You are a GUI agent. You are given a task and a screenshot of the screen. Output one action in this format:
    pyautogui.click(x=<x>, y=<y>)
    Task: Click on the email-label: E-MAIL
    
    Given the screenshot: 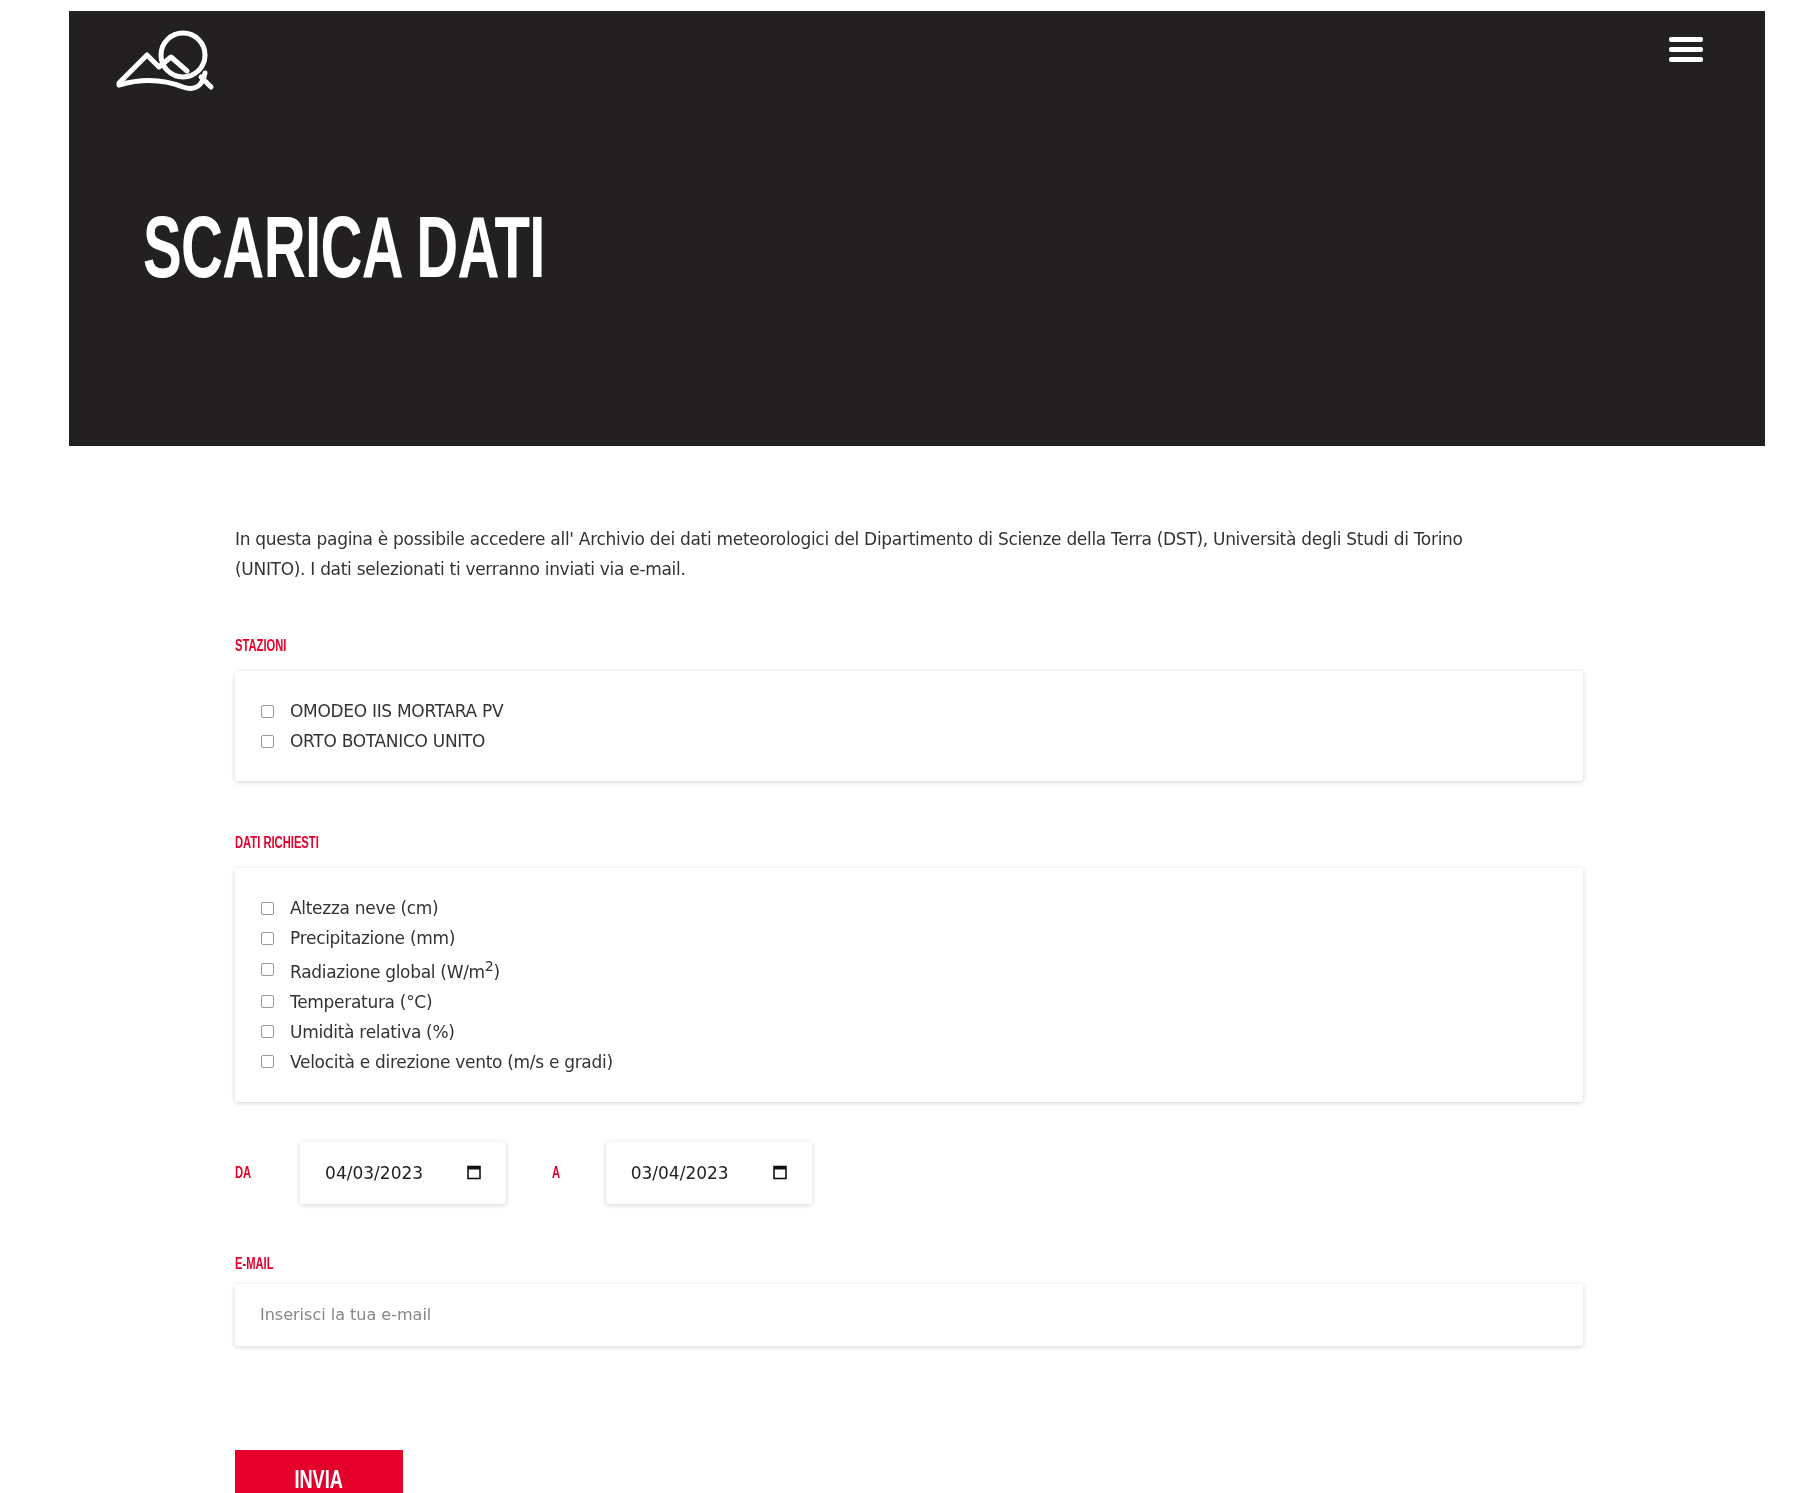 What is the action you would take?
    pyautogui.click(x=254, y=1263)
    